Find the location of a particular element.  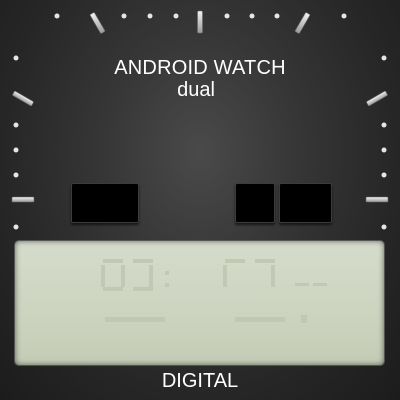

left-subdial-display is located at coordinates (105, 203).